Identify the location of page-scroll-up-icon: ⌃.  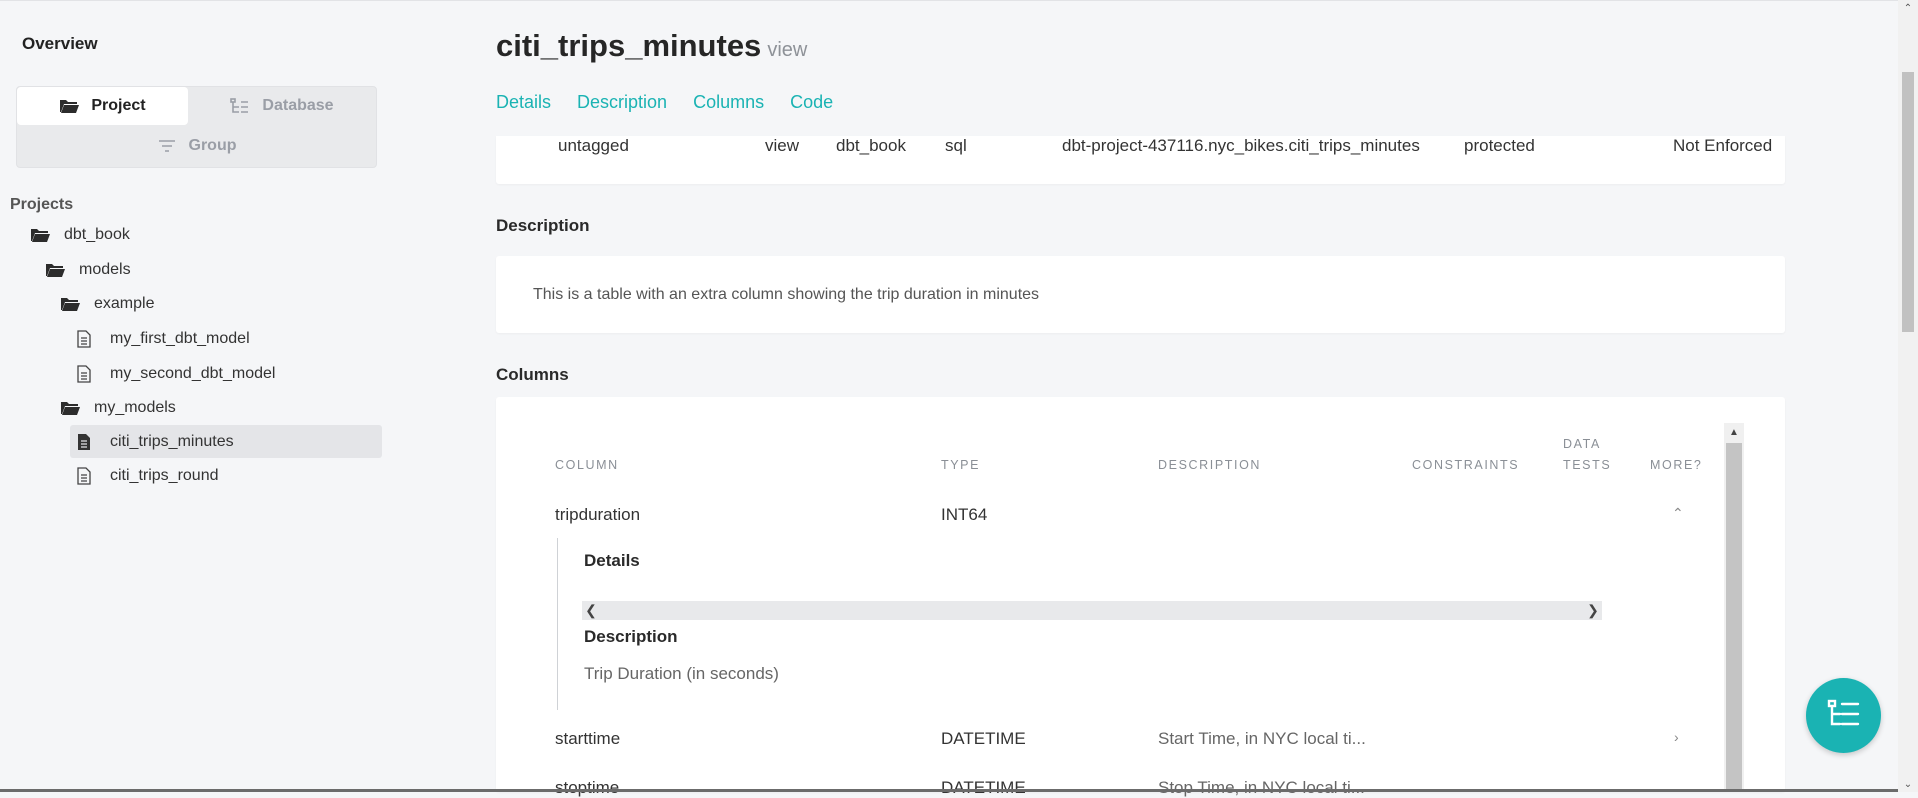
(1908, 8).